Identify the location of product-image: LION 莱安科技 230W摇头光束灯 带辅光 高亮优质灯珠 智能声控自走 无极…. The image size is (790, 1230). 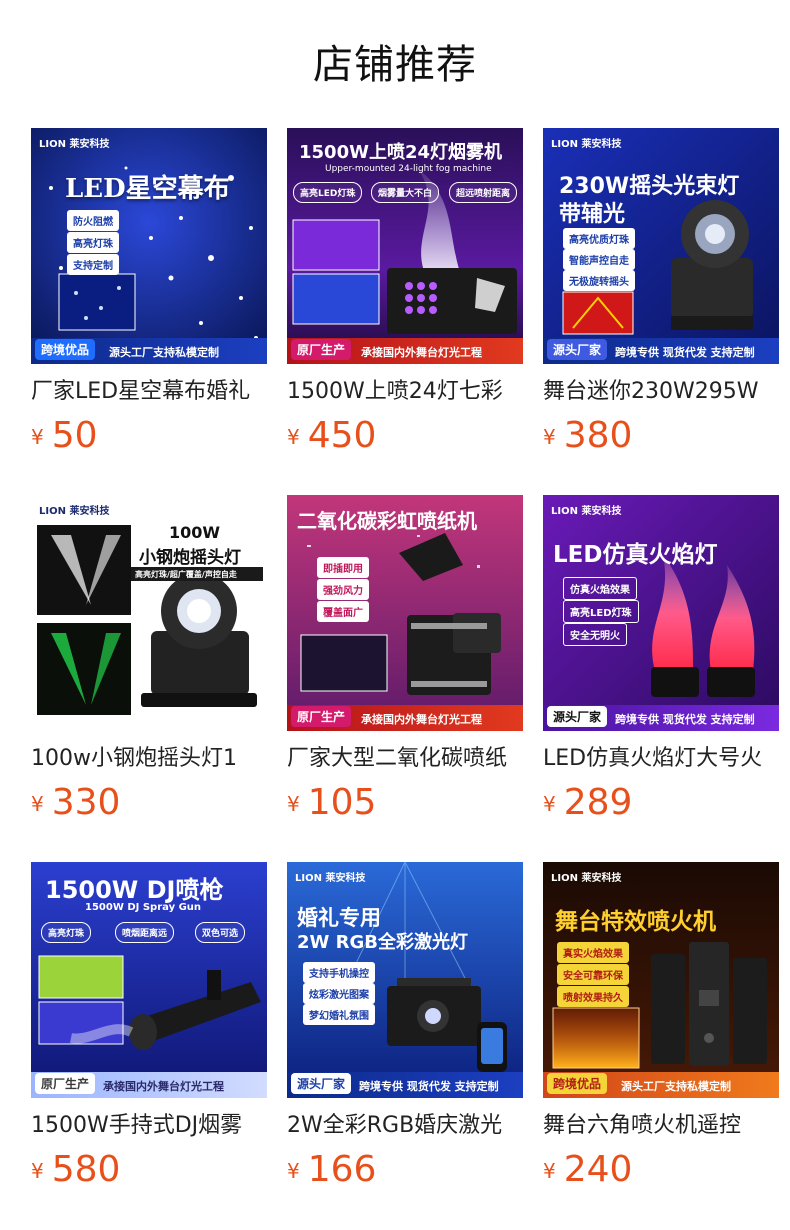
(661, 246).